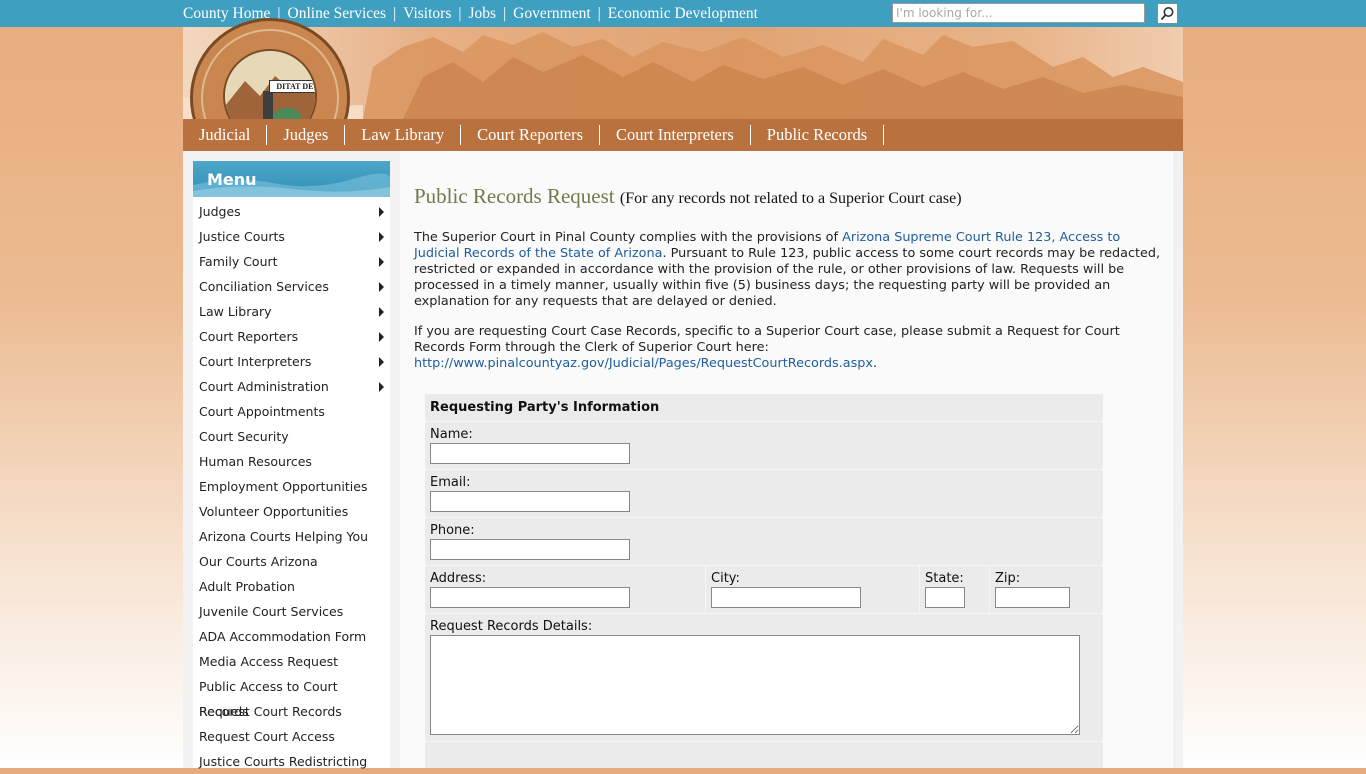 The image size is (1366, 774). What do you see at coordinates (530, 453) in the screenshot?
I see `name-field` at bounding box center [530, 453].